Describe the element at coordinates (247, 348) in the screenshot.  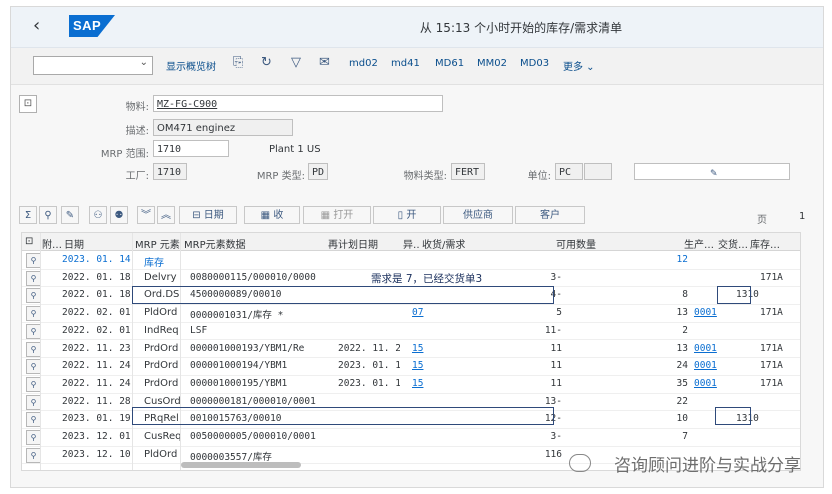
I see `cell-mrp-data: 000001000193/YBM1/Re` at that location.